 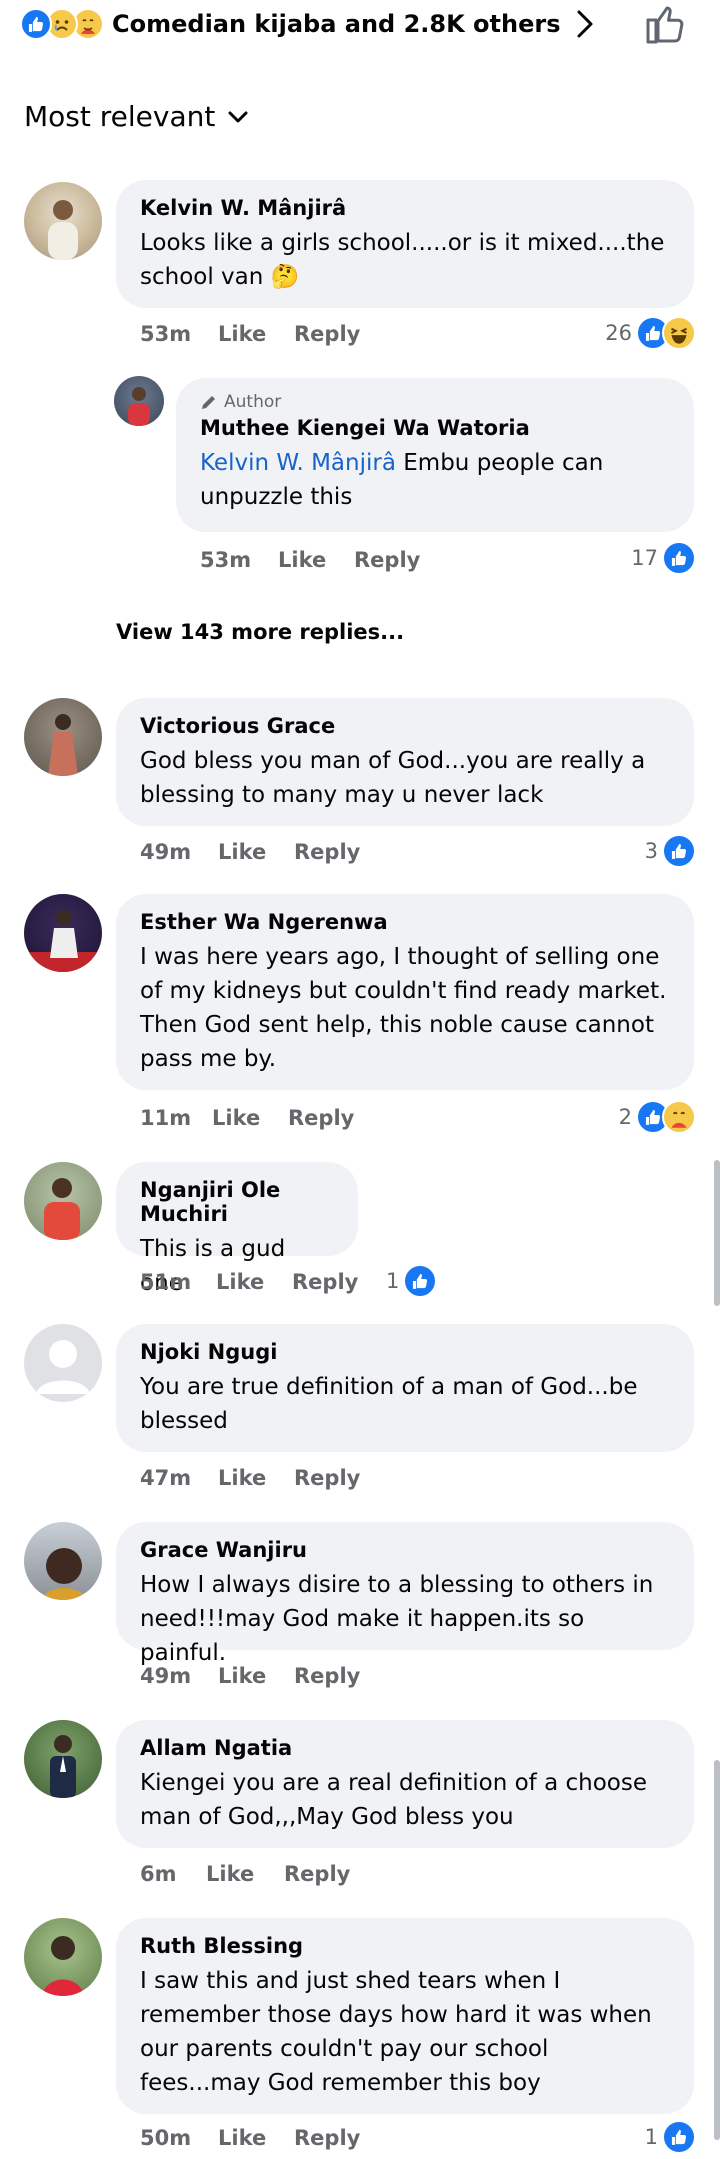 What do you see at coordinates (405, 1946) in the screenshot?
I see `comment-author: Ruth Blessing` at bounding box center [405, 1946].